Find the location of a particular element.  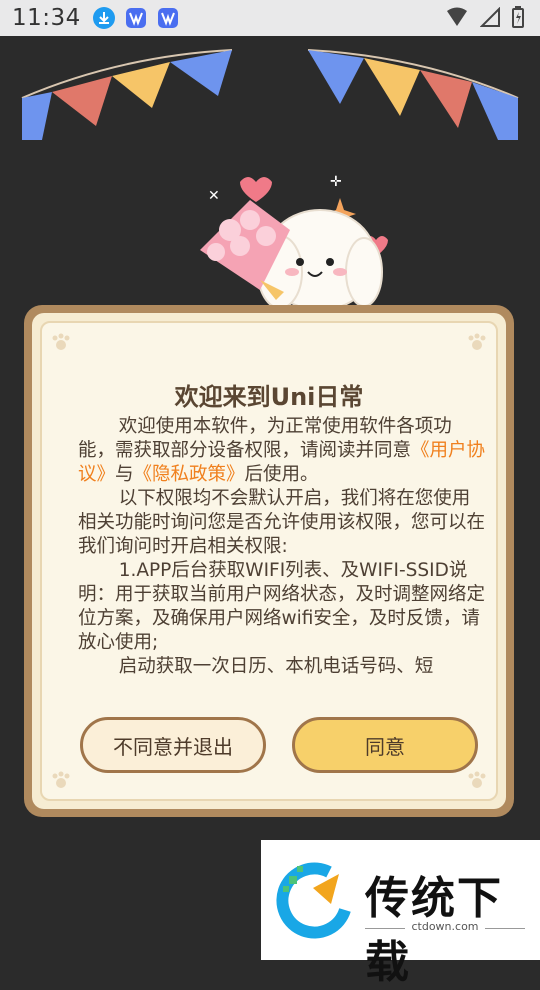

agree-button: 同意 is located at coordinates (385, 745).